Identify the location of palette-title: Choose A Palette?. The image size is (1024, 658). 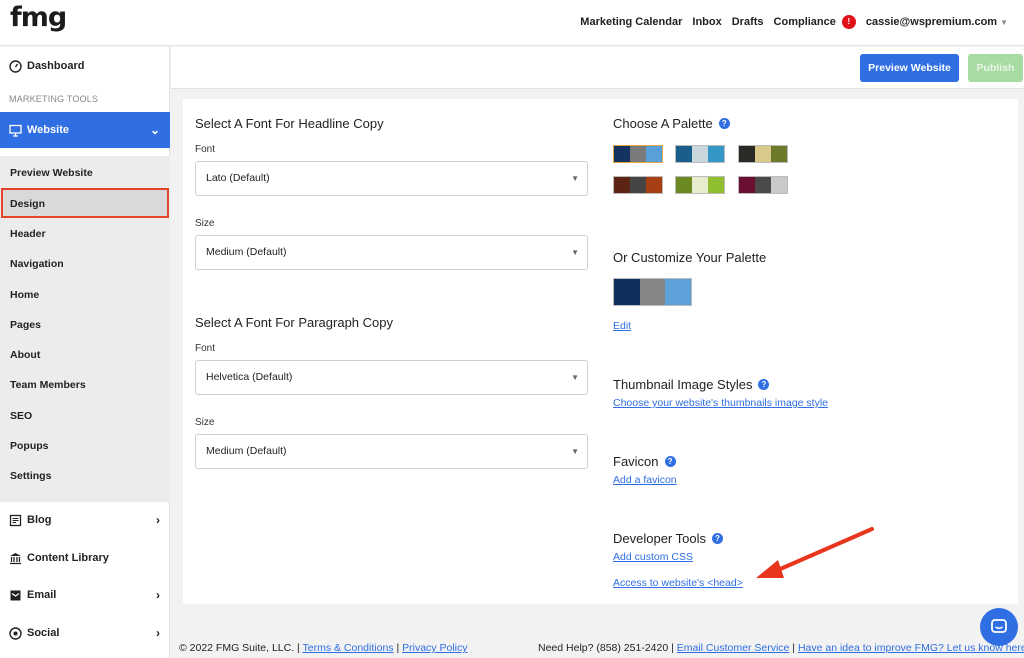
(671, 123).